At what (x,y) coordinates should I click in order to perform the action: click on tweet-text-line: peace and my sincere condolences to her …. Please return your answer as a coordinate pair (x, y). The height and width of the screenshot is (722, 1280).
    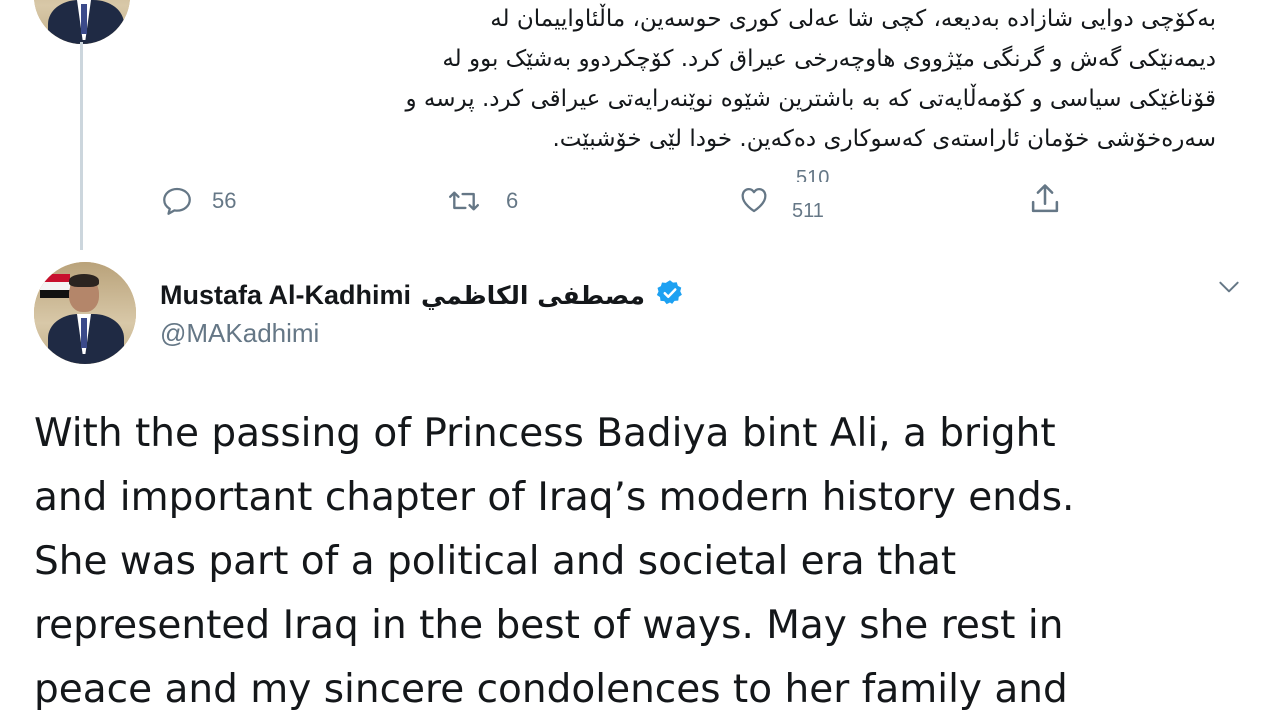
    Looking at the image, I should click on (551, 689).